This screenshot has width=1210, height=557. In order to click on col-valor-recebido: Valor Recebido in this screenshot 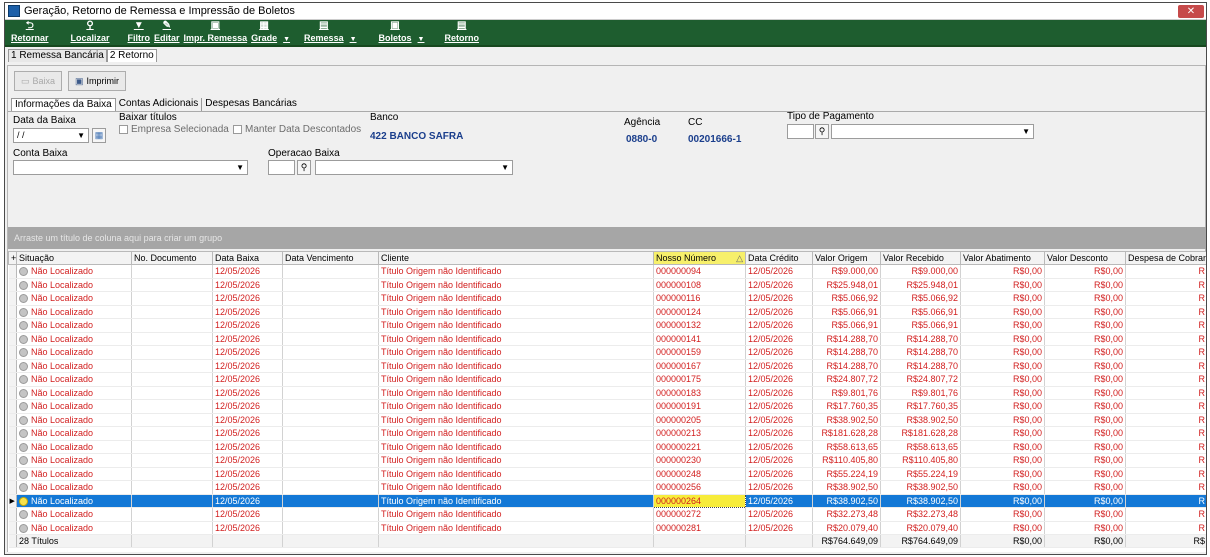, I will do `click(920, 258)`.